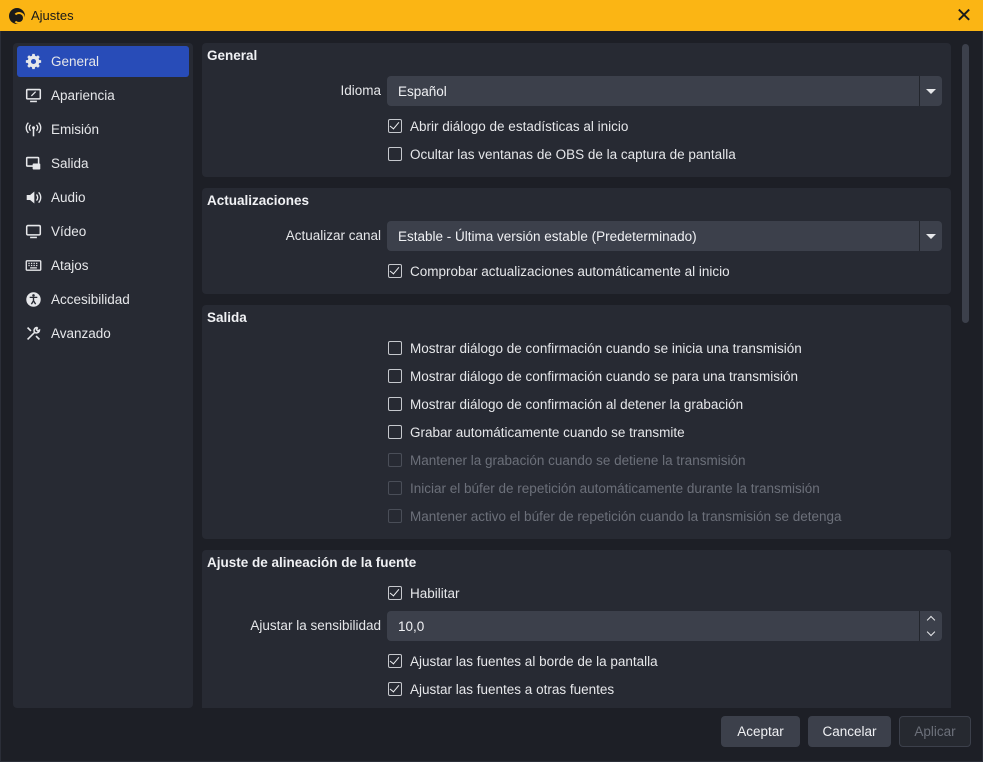  What do you see at coordinates (315, 625) in the screenshot?
I see `sensitivity-label: Ajustar la sensibilidad` at bounding box center [315, 625].